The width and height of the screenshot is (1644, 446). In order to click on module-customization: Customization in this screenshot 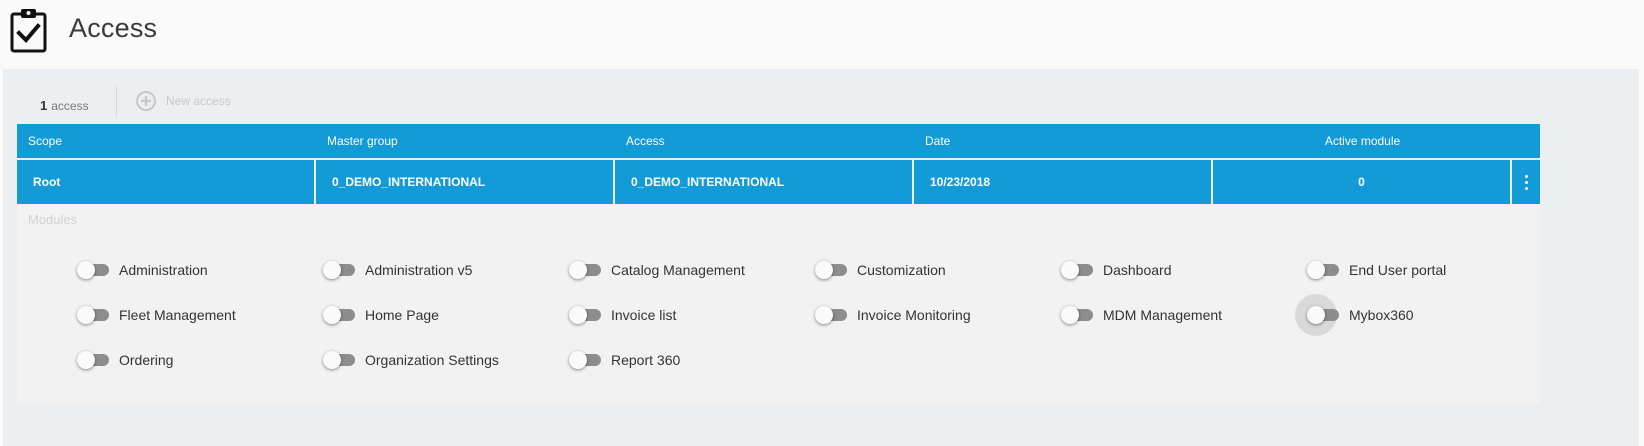, I will do `click(880, 270)`.